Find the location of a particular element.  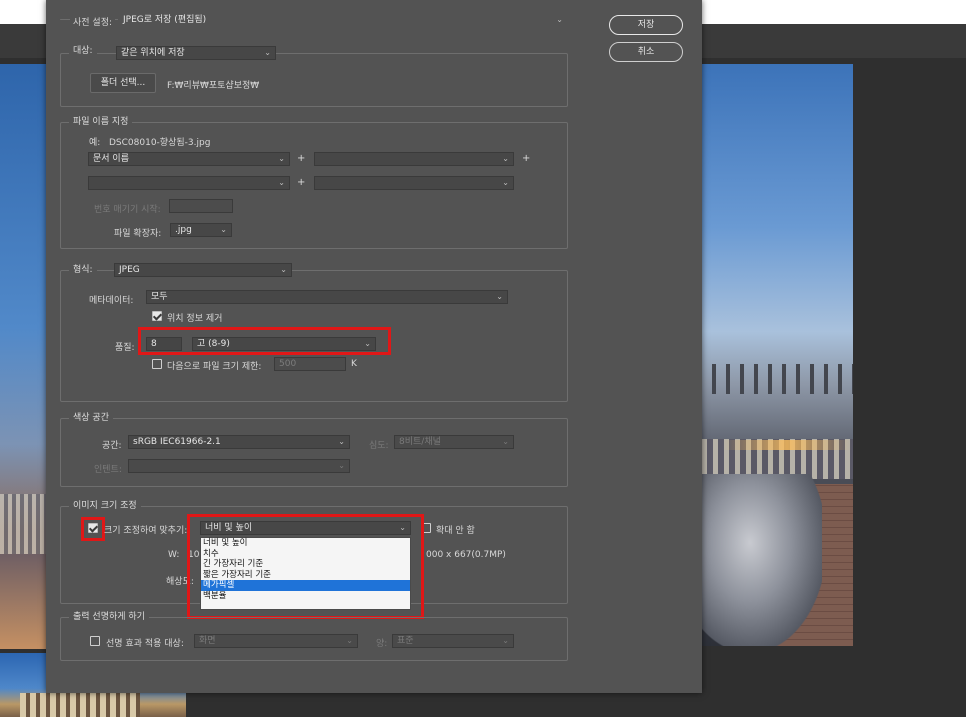

photo-preview-left is located at coordinates (23, 356).